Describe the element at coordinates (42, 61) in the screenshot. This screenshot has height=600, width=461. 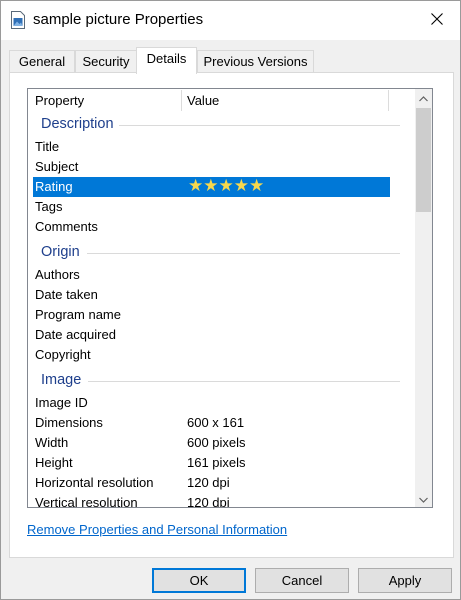
I see `tab-general: General` at that location.